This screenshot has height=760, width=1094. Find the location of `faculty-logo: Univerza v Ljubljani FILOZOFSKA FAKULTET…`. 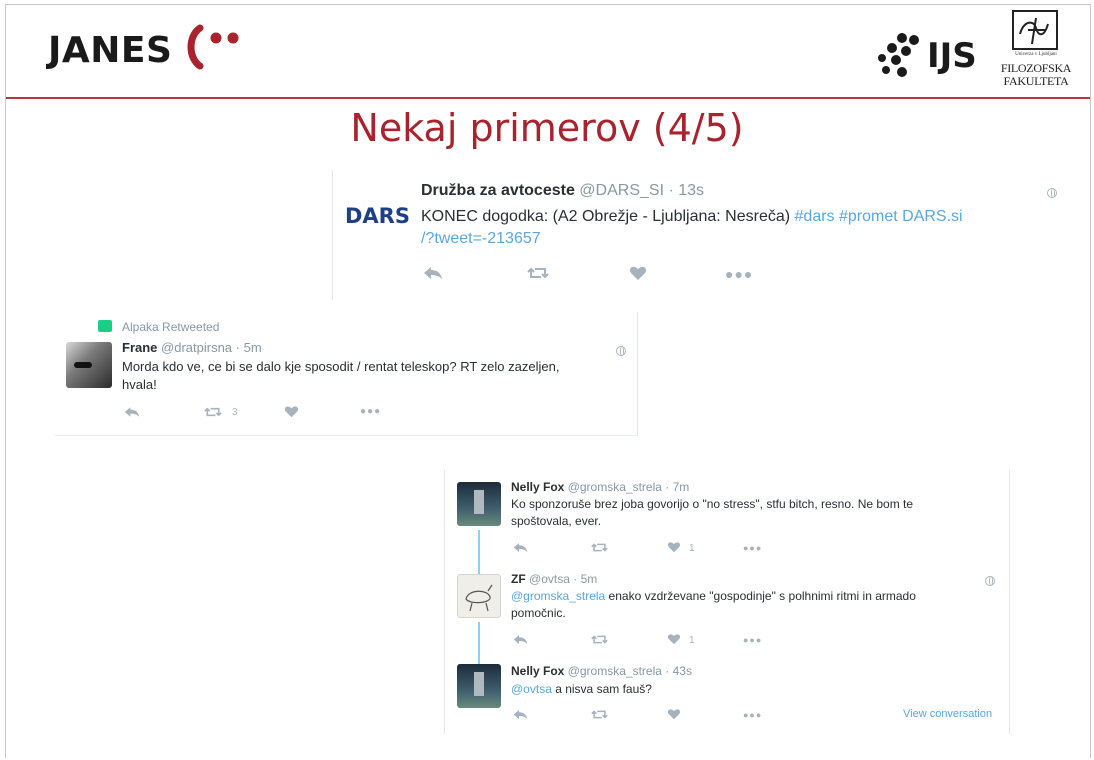

faculty-logo: Univerza v Ljubljani FILOZOFSKA FAKULTET… is located at coordinates (1036, 51).